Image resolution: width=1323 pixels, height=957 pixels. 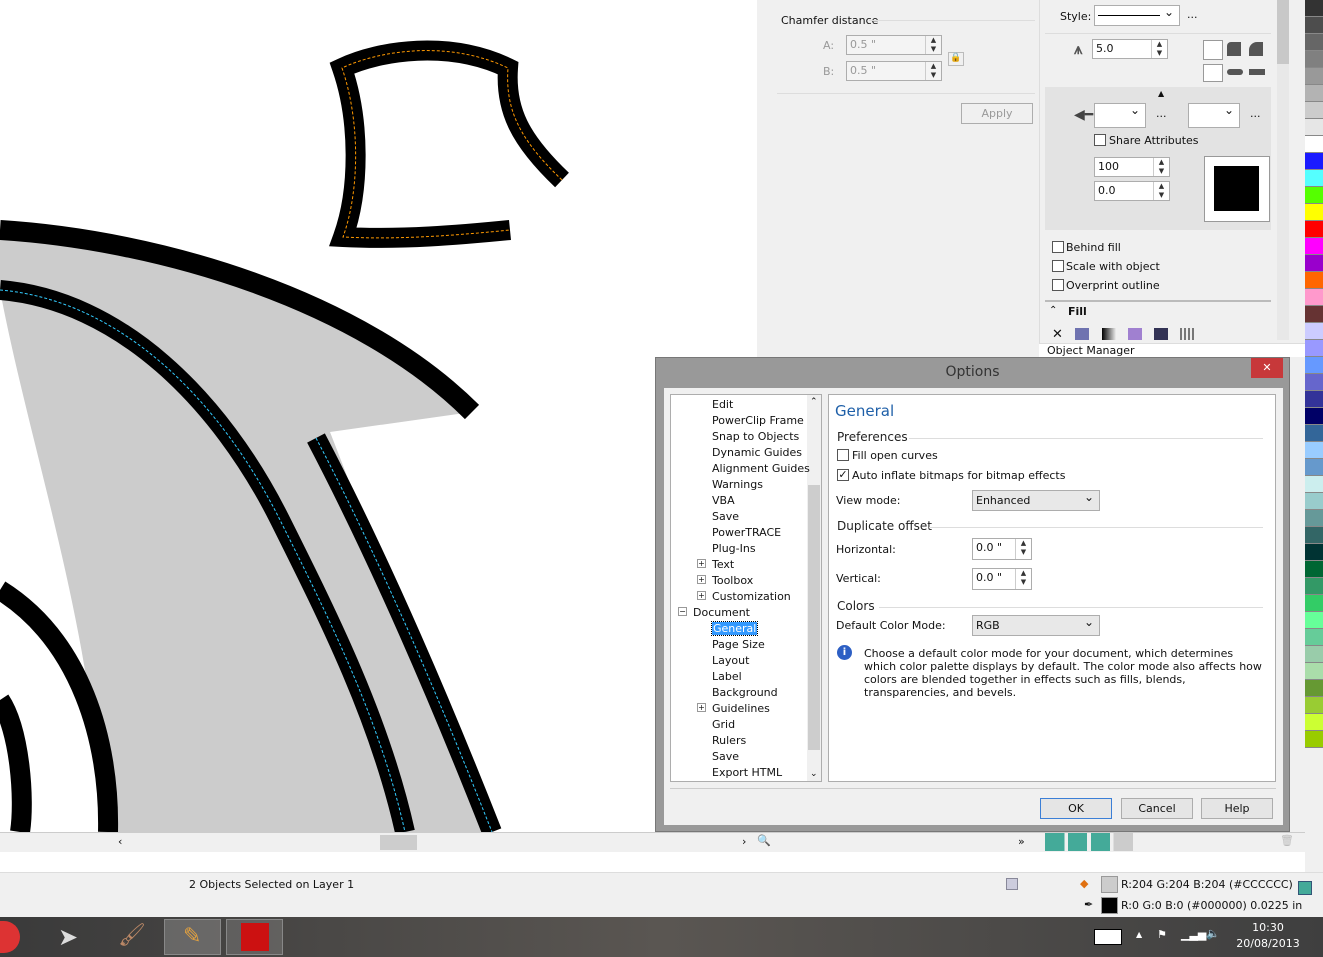 What do you see at coordinates (1053, 310) in the screenshot?
I see `fill-collapse-icon: ⌃` at bounding box center [1053, 310].